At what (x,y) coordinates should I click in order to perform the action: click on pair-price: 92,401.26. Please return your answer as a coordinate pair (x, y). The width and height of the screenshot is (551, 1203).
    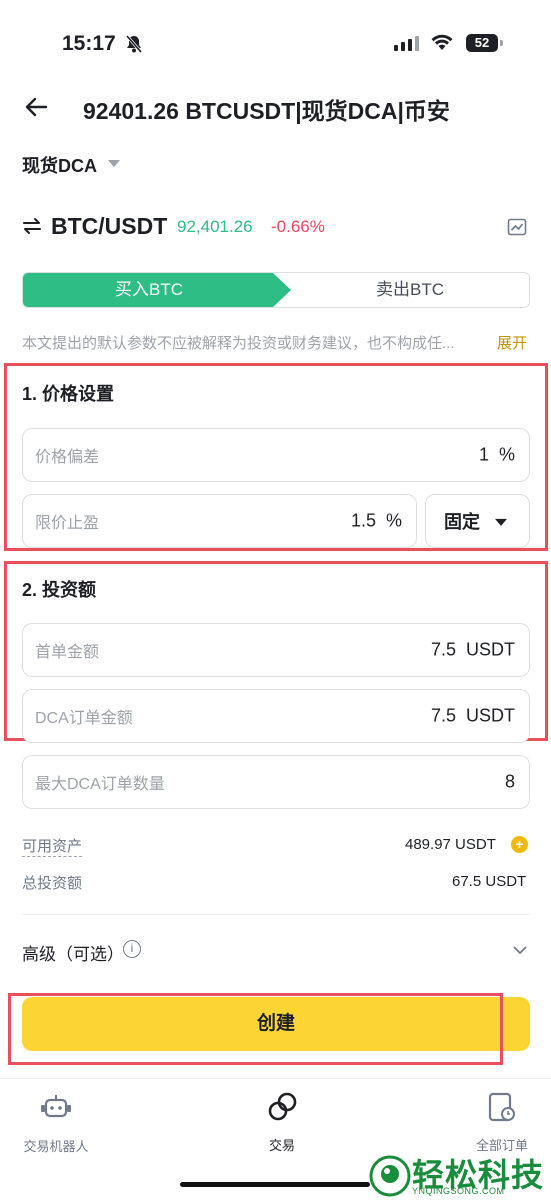
    Looking at the image, I should click on (215, 226).